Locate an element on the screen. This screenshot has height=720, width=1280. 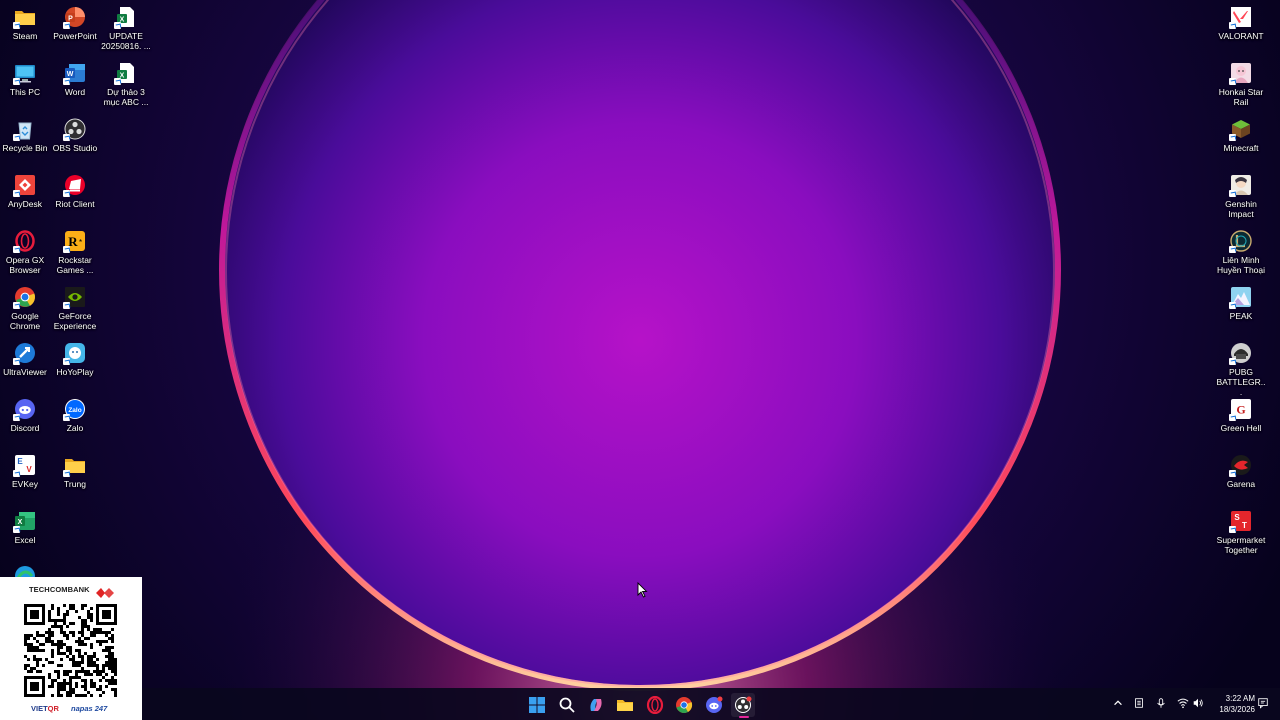
riot-client-icon is located at coordinates (74, 185).